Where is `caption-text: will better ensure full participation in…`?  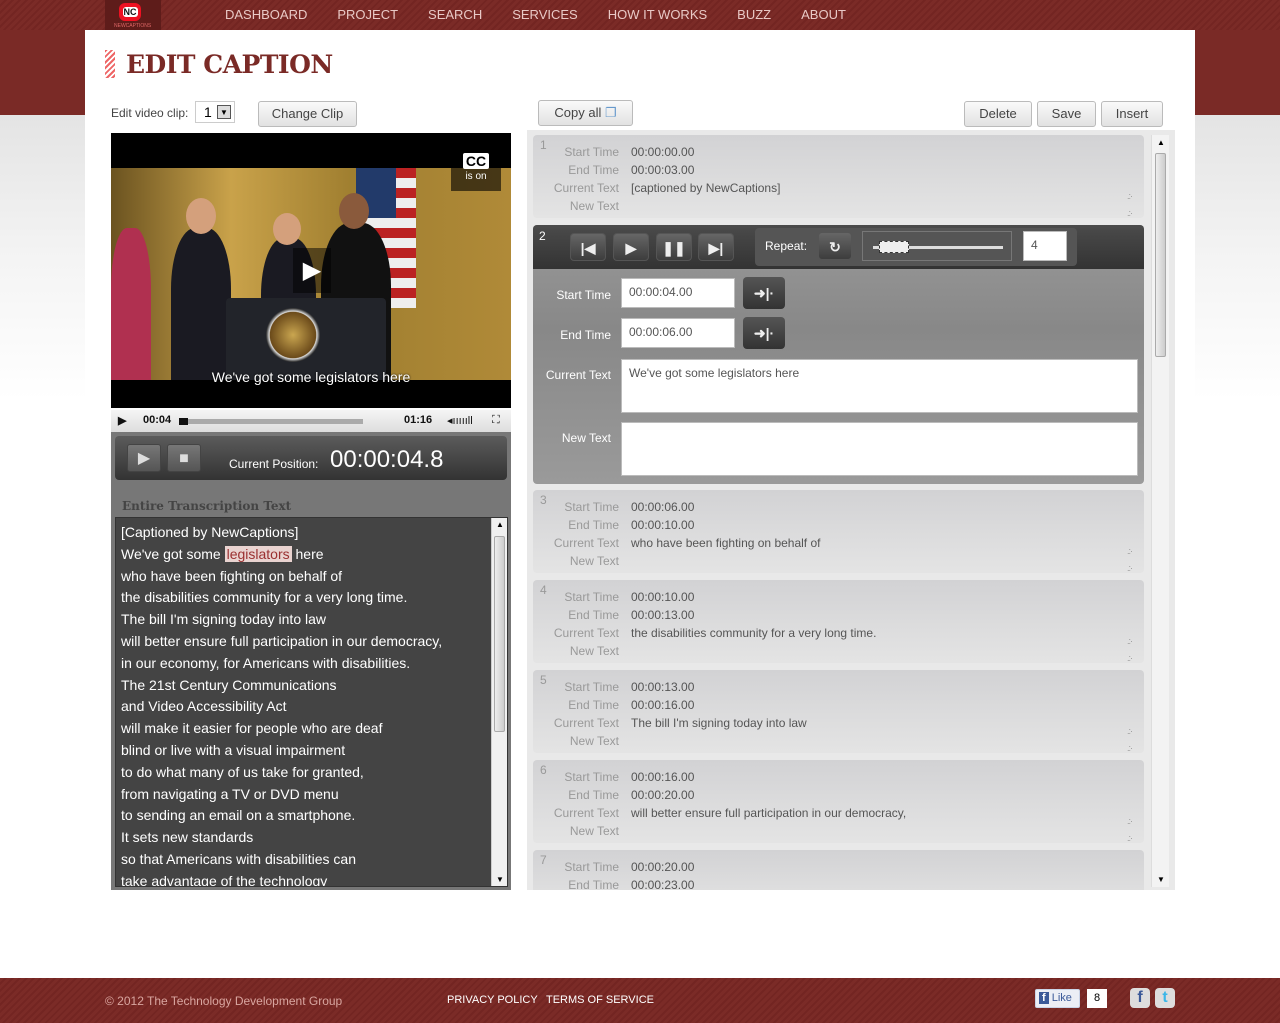 caption-text: will better ensure full participation in… is located at coordinates (768, 813).